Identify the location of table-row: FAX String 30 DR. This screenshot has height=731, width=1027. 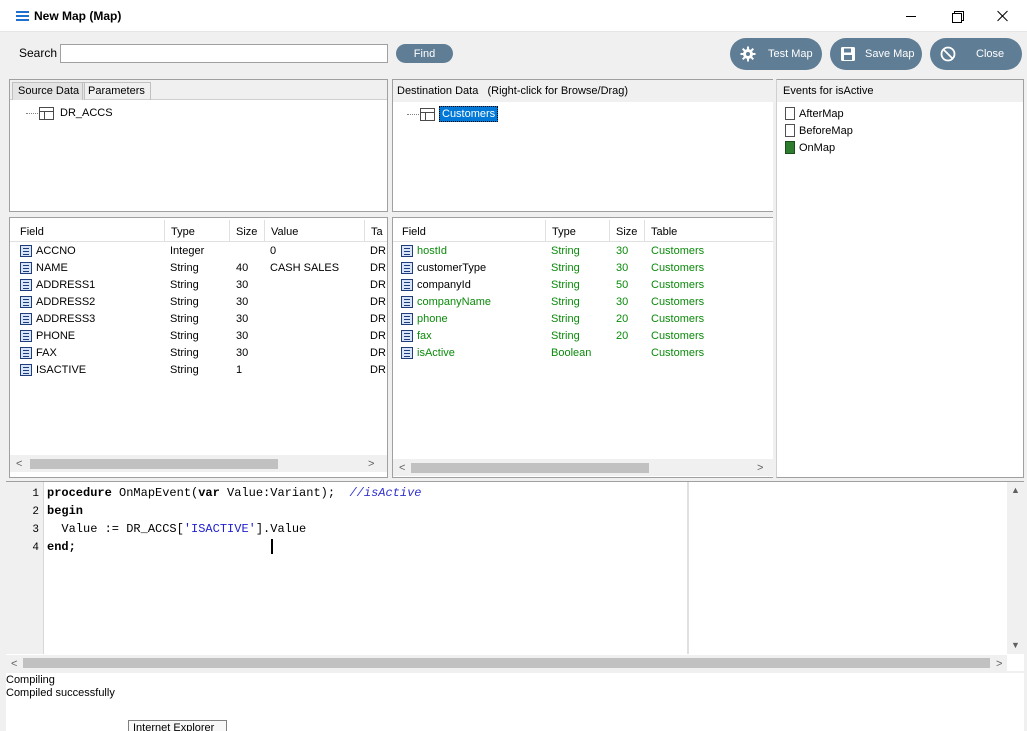
(198, 353).